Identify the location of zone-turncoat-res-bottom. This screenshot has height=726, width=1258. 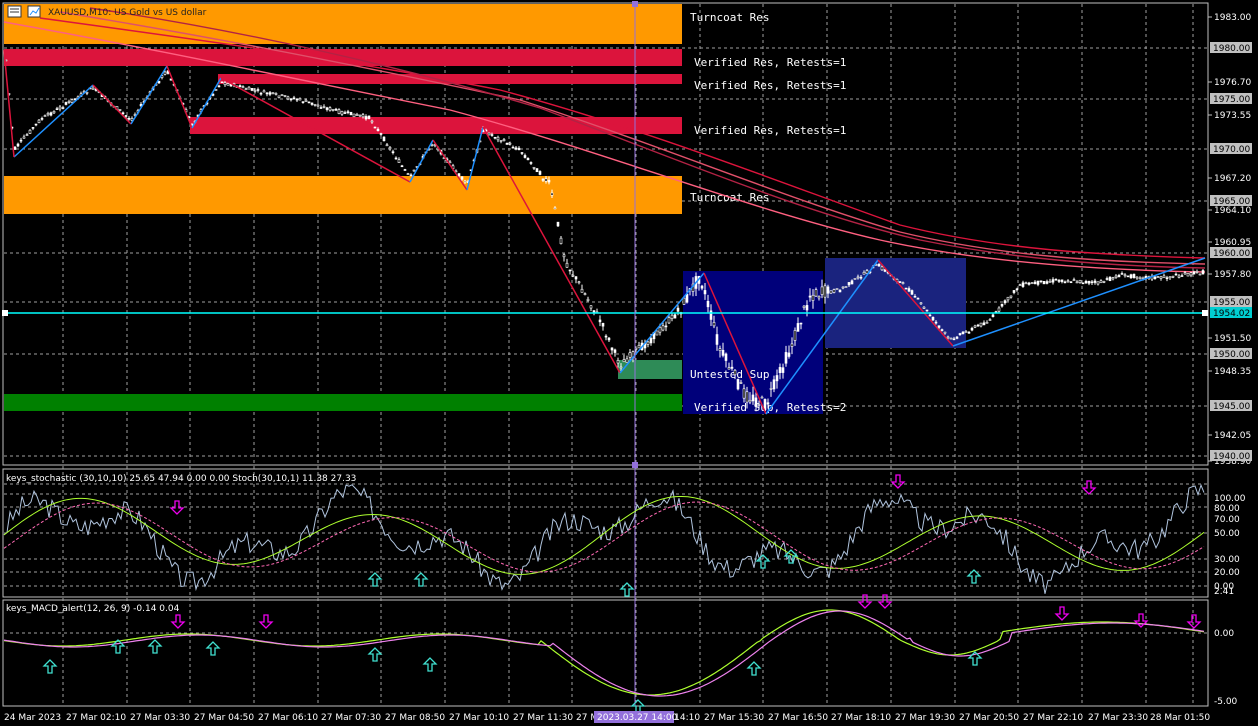
(343, 195).